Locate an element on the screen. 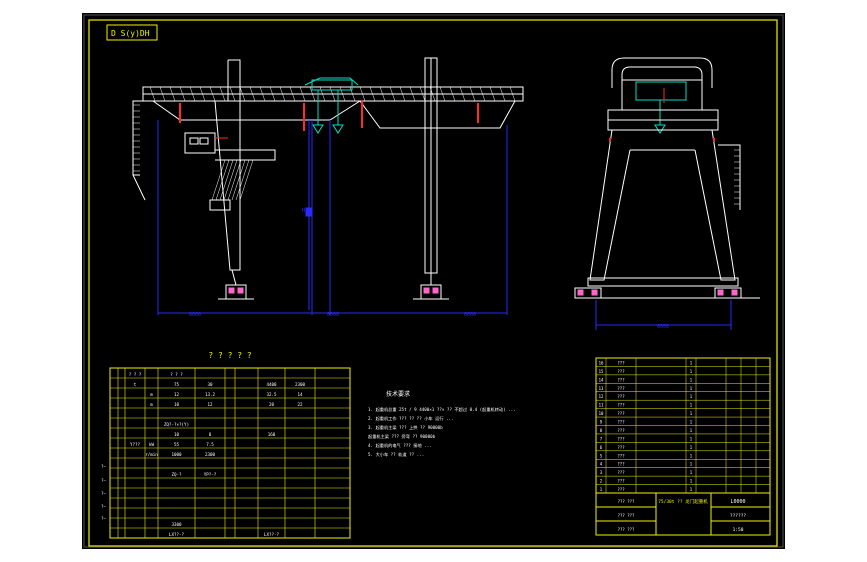 This screenshot has width=867, height=562. right-leg-bogie-wheel is located at coordinates (426, 290).